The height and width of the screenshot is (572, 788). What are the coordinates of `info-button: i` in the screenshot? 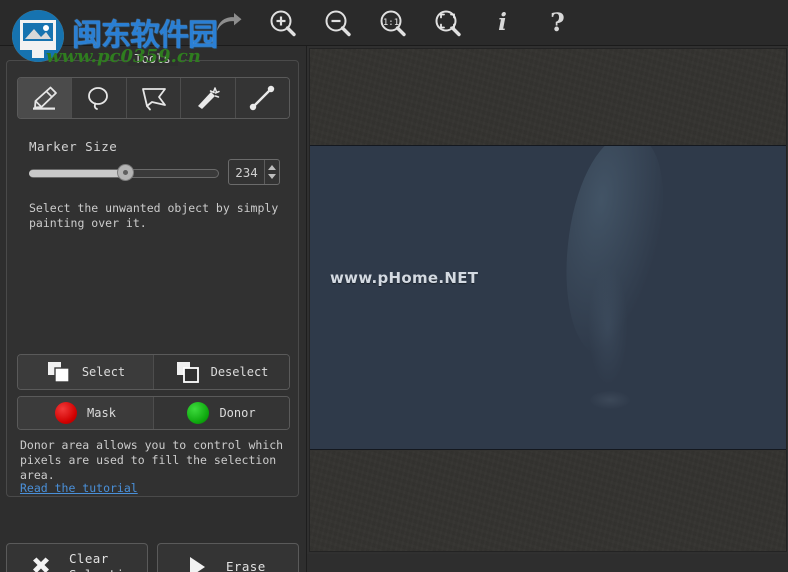 It's located at (502, 23).